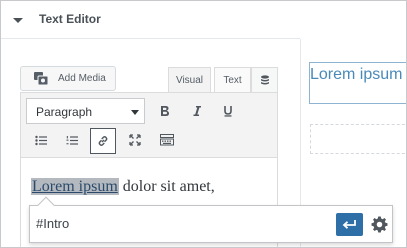  I want to click on fullscreen-icon, so click(135, 140).